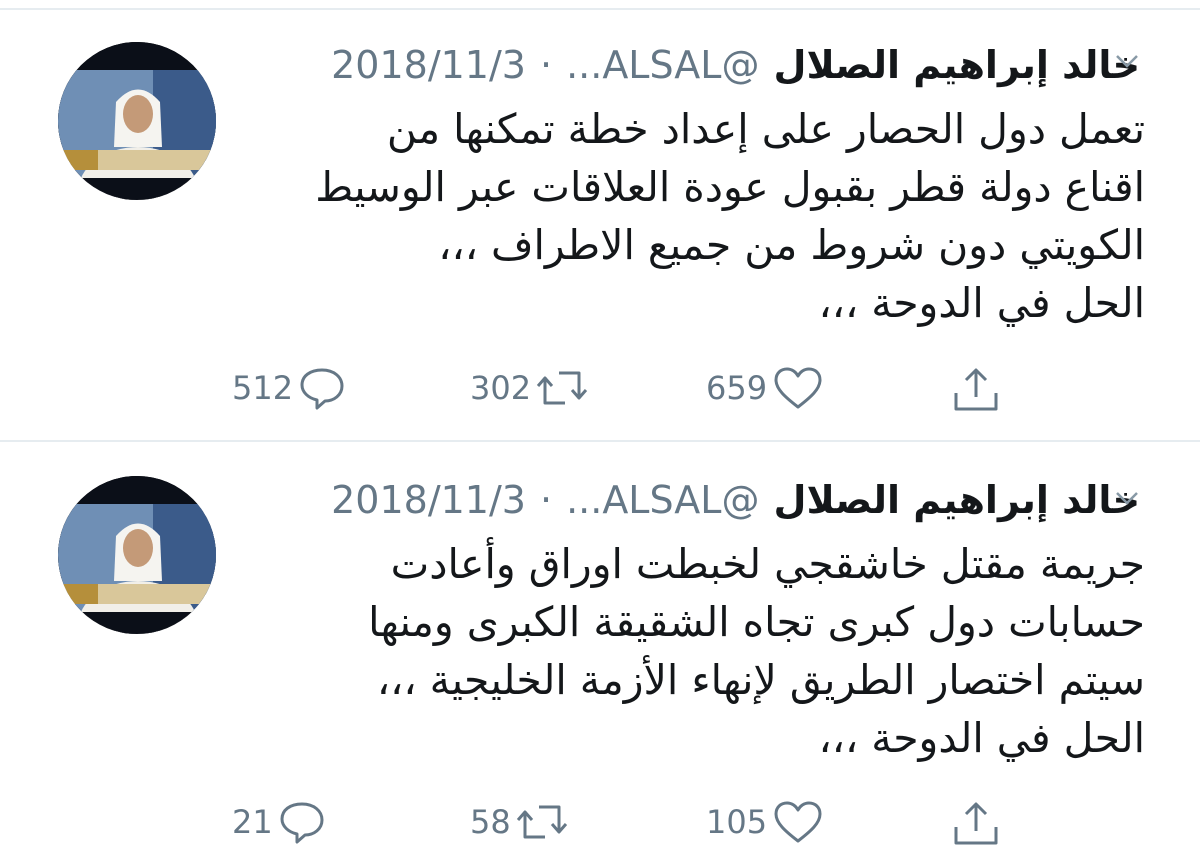  I want to click on like-button: 105, so click(765, 822).